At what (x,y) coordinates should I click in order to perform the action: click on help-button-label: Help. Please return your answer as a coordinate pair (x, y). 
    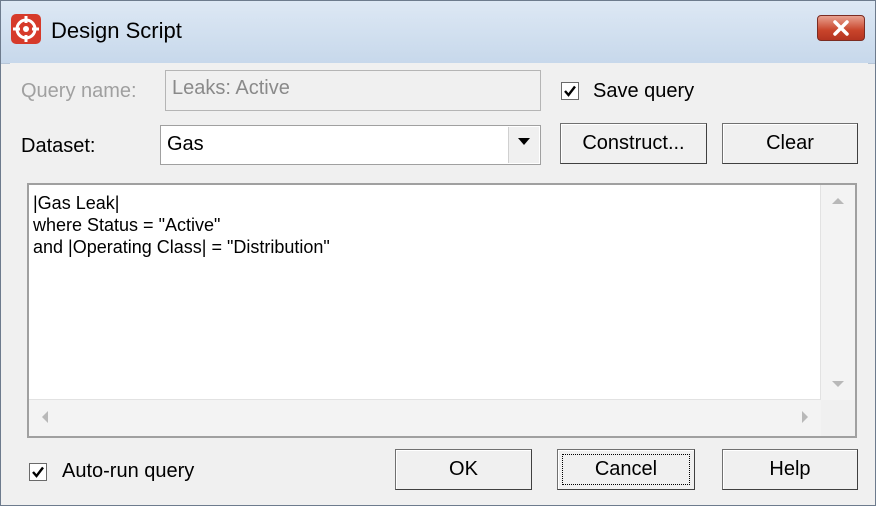
    Looking at the image, I should click on (790, 469).